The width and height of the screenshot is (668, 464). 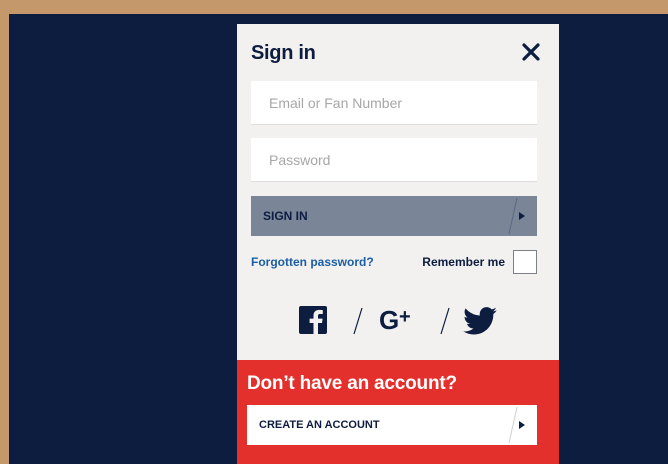 I want to click on google-plus-icon: G +, so click(x=395, y=320).